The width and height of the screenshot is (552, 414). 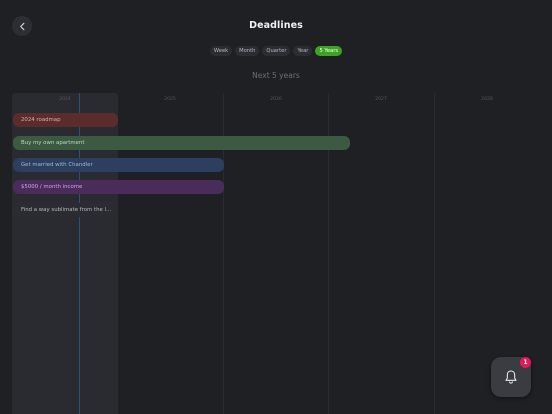 What do you see at coordinates (65, 99) in the screenshot?
I see `year-label: 2024` at bounding box center [65, 99].